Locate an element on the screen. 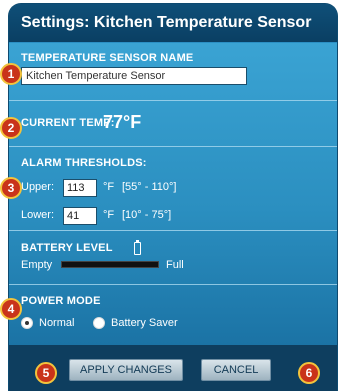 Image resolution: width=339 pixels, height=391 pixels. upper-threshold-unit: °F is located at coordinates (109, 187).